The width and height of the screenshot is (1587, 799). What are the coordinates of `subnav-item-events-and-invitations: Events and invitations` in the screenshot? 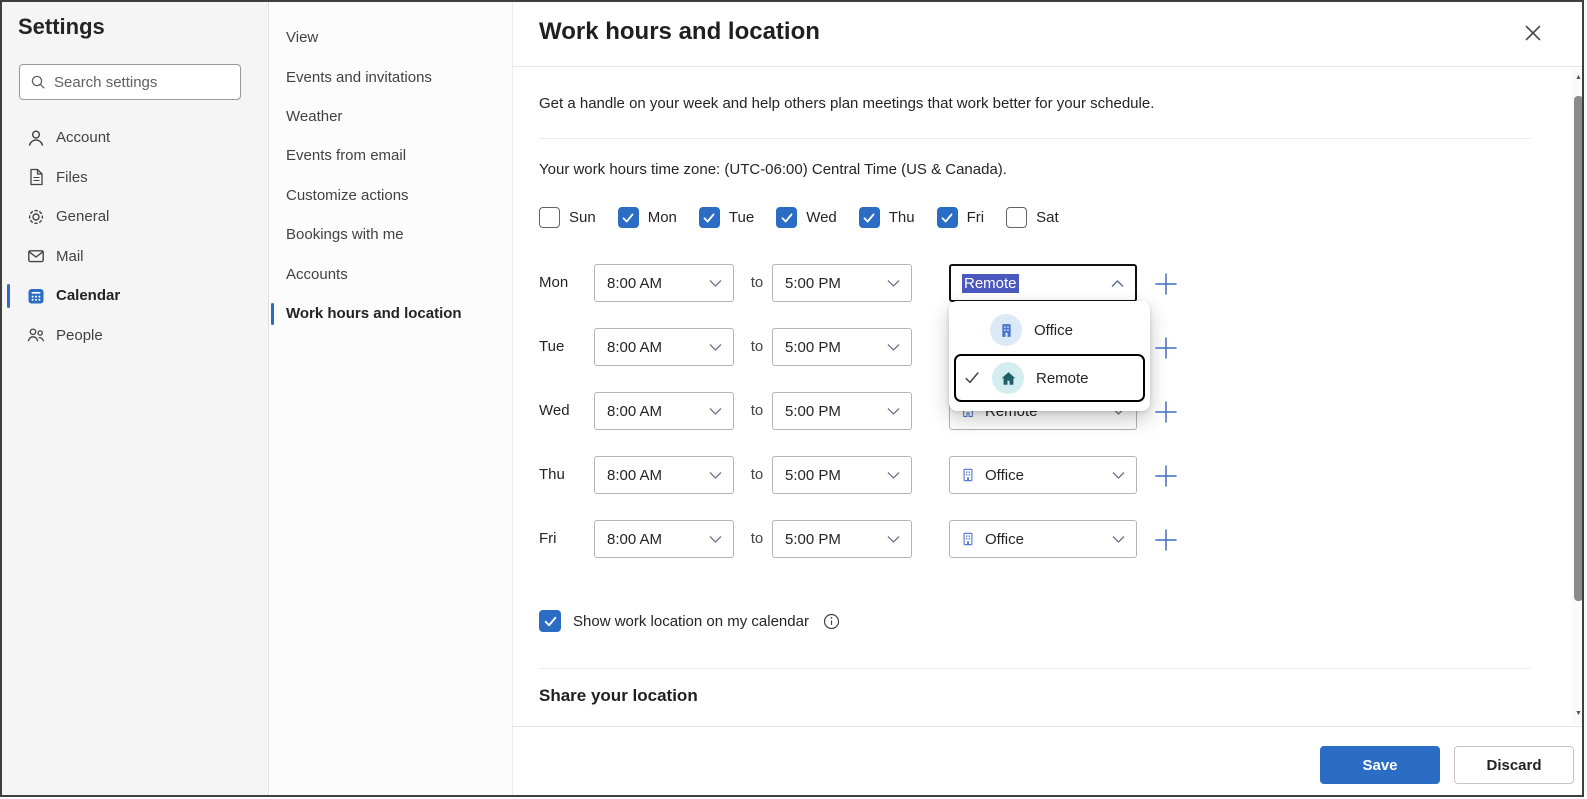 It's located at (391, 76).